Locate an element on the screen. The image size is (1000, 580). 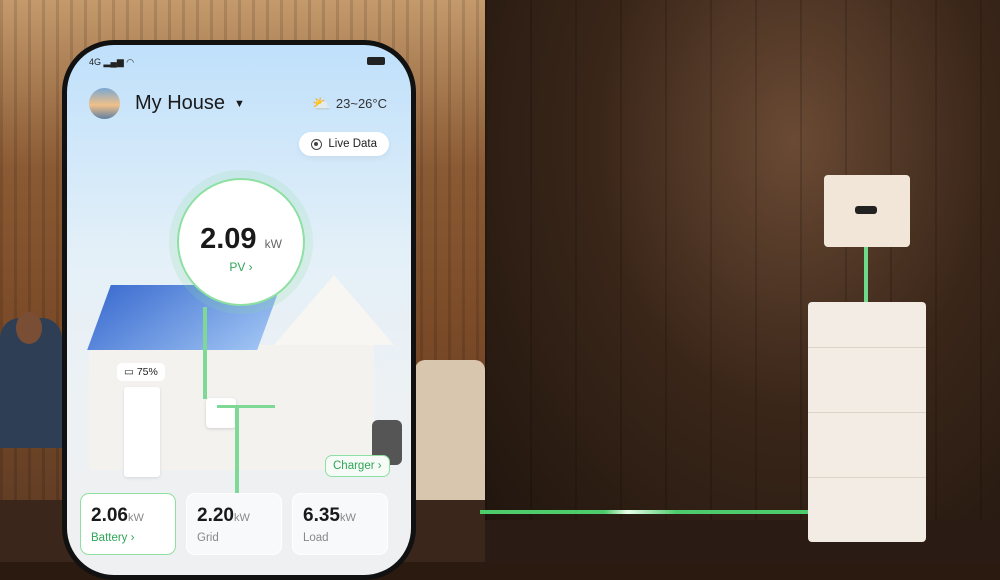
home-battery is located at coordinates (142, 432).